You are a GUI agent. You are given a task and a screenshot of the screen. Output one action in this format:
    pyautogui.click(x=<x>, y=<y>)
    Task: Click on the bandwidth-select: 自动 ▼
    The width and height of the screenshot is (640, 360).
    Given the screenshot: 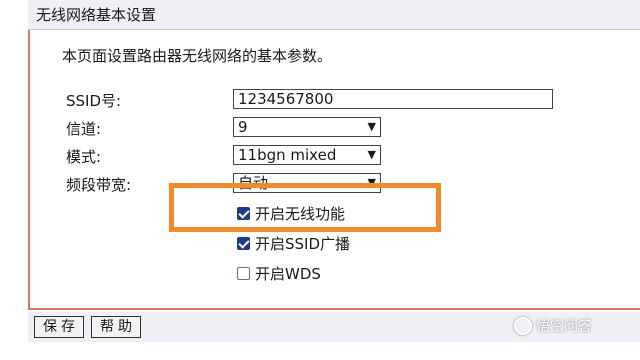 What is the action you would take?
    pyautogui.click(x=307, y=183)
    